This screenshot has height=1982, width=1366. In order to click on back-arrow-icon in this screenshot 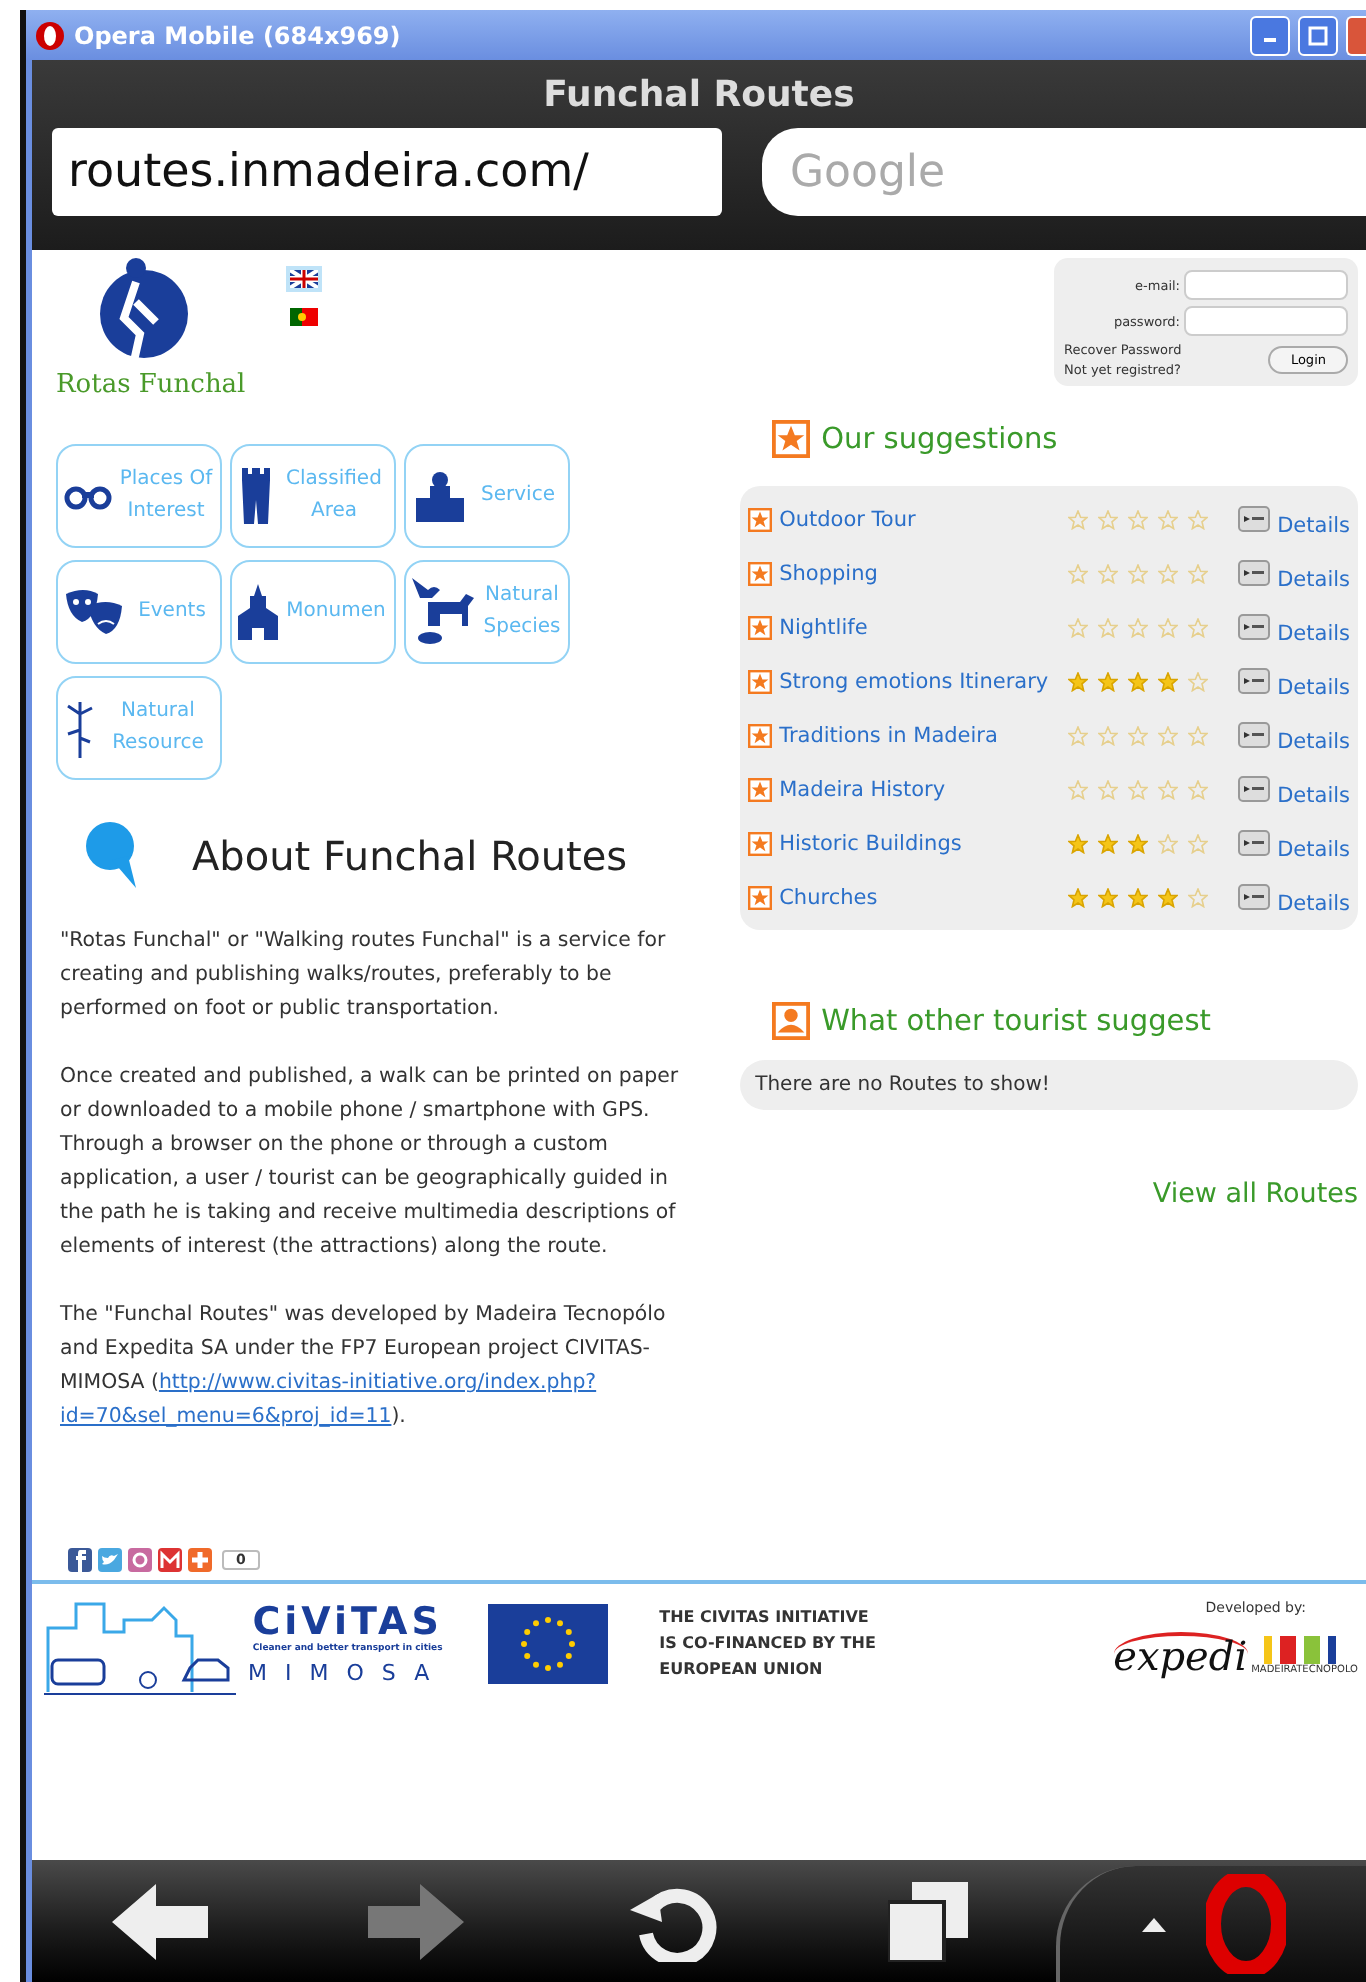, I will do `click(160, 1921)`.